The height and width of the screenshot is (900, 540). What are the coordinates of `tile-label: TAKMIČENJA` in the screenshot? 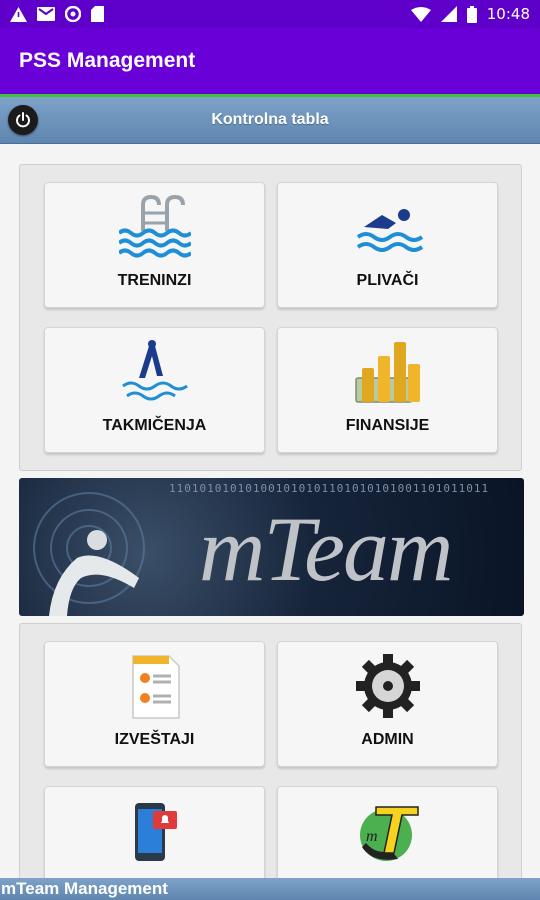 It's located at (154, 425).